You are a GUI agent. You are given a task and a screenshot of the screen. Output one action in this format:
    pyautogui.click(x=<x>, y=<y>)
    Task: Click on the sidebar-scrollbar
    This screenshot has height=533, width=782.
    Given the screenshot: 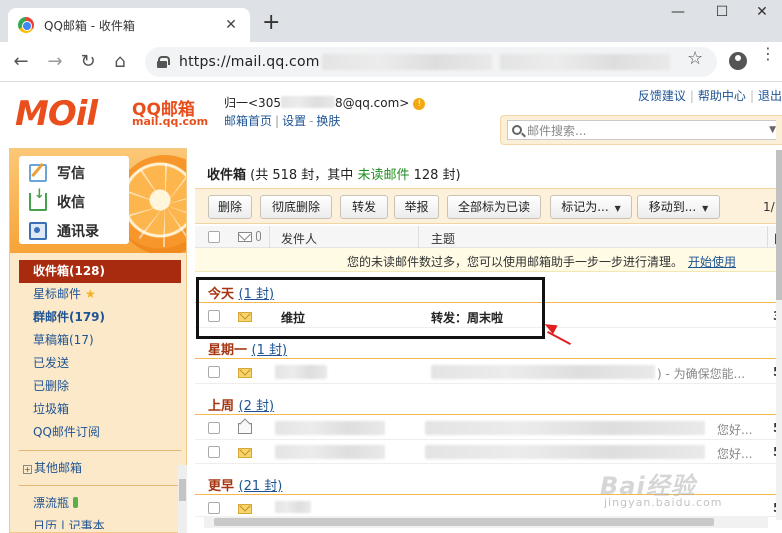 What is the action you would take?
    pyautogui.click(x=182, y=499)
    